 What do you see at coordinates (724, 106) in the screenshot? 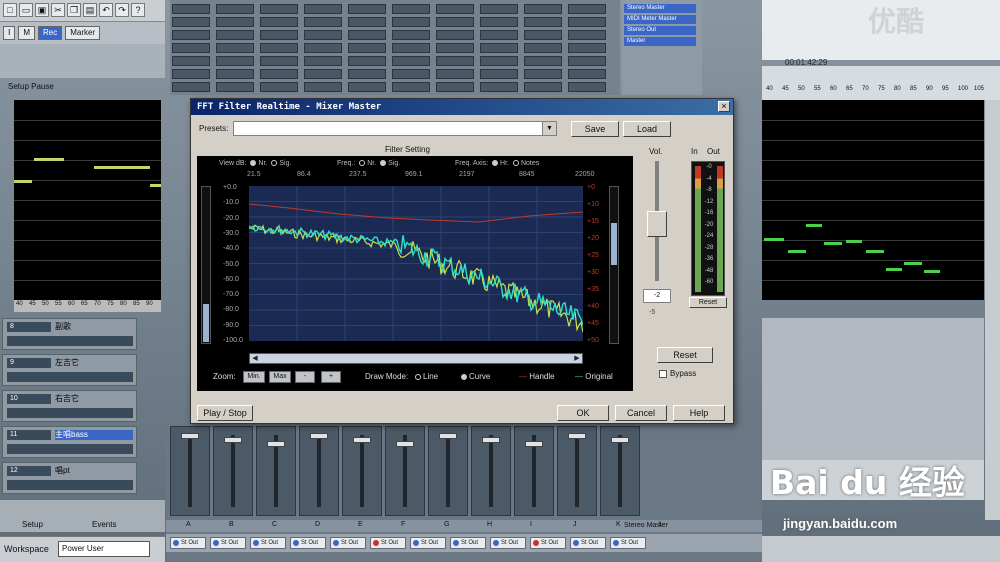
I see `close-icon: ×` at bounding box center [724, 106].